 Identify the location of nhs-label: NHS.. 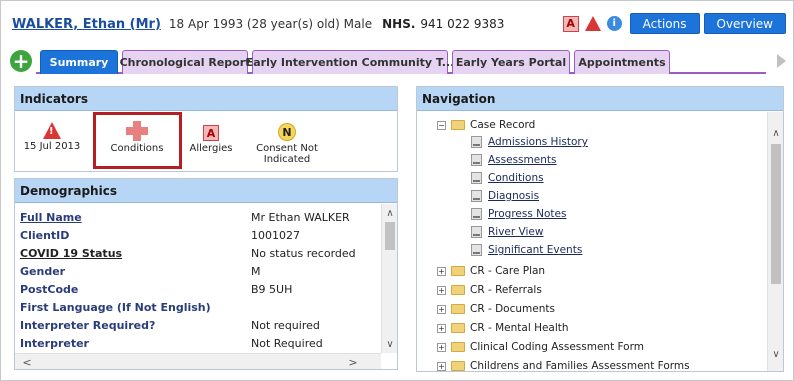
(399, 24).